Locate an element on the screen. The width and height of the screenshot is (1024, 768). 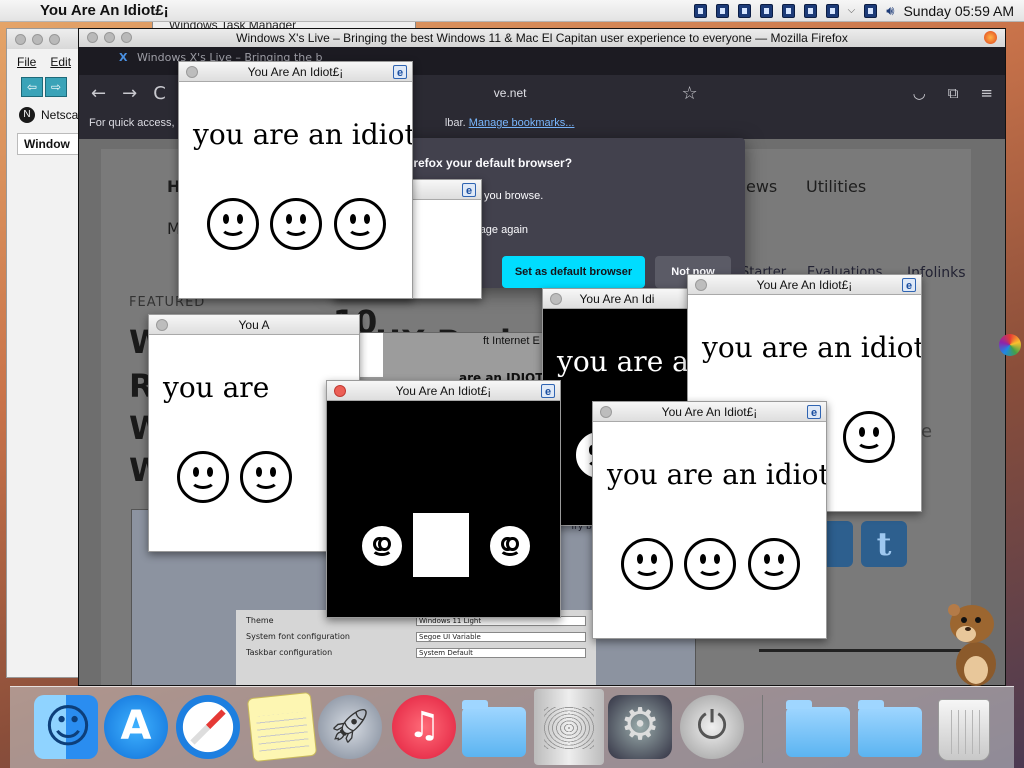
safari-icon is located at coordinates (208, 727).